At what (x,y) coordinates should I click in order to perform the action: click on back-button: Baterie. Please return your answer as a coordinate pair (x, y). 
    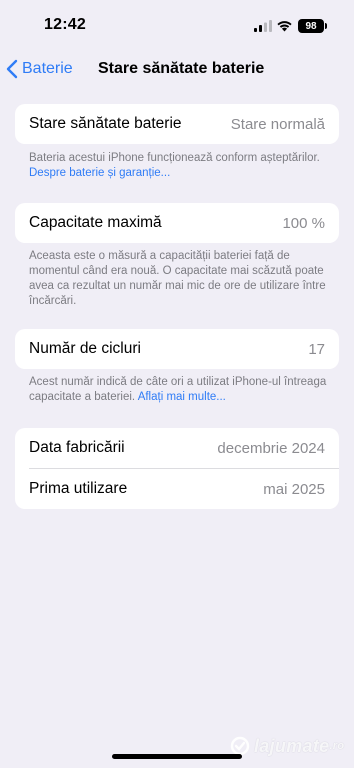
    Looking at the image, I should click on (39, 69).